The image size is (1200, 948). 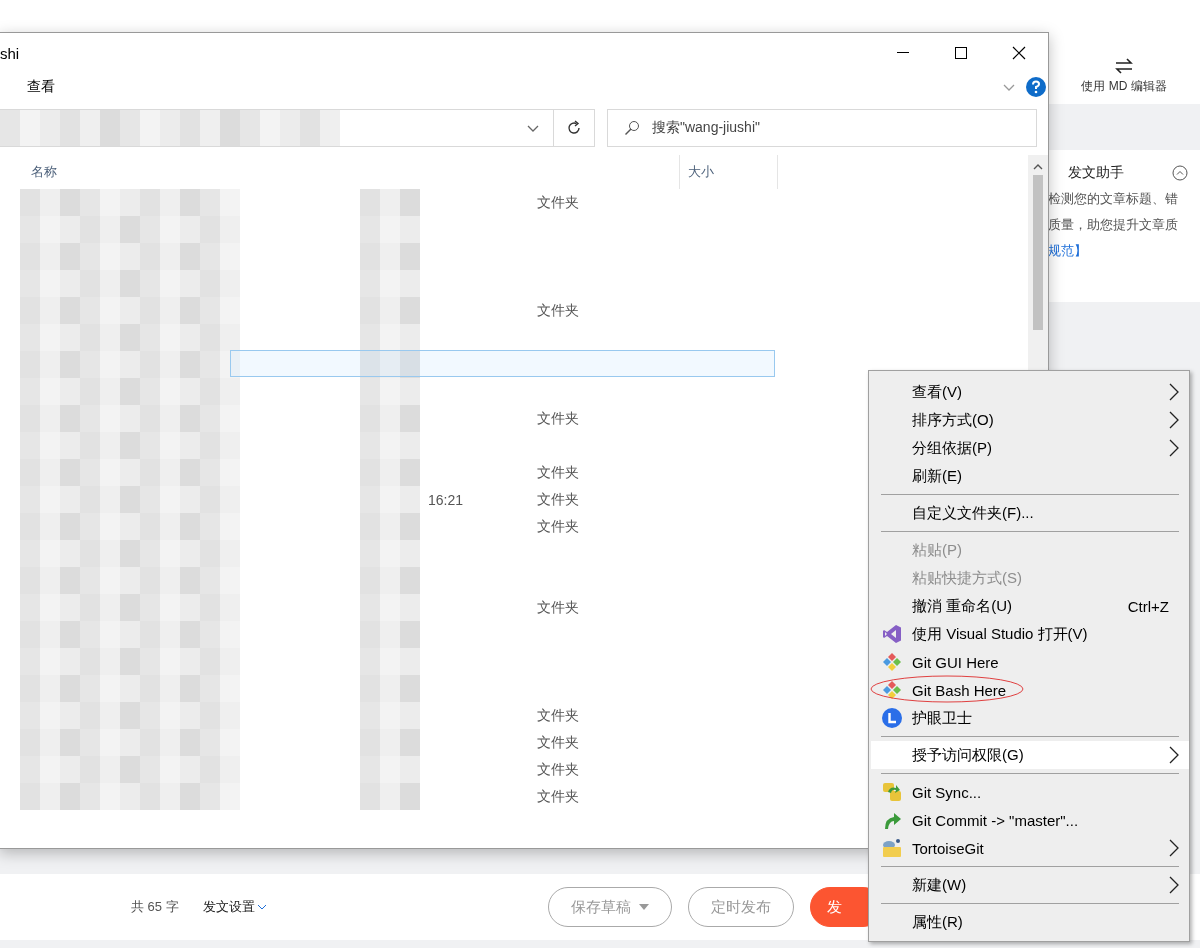 I want to click on ribbon-tab: 查看, so click(x=41, y=87).